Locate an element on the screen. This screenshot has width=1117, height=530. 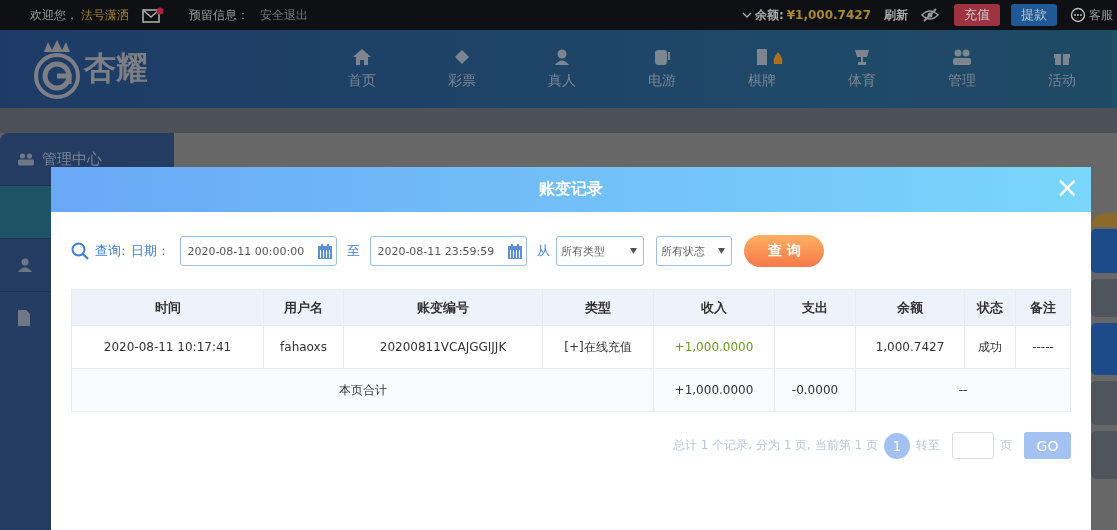
table-cell: 20200811VCAJGGIJJK is located at coordinates (443, 347).